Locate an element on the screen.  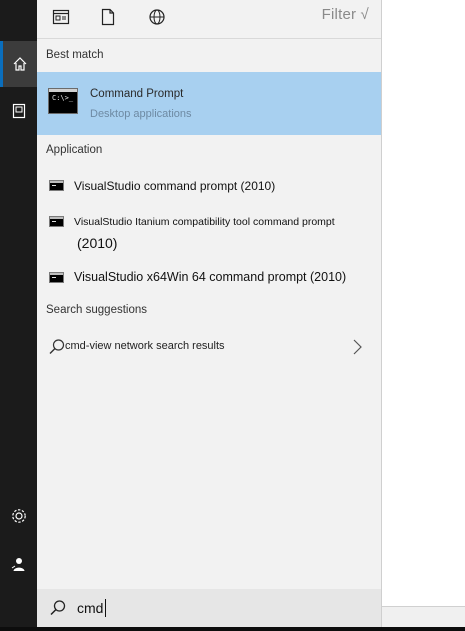
user-icon is located at coordinates (17, 564).